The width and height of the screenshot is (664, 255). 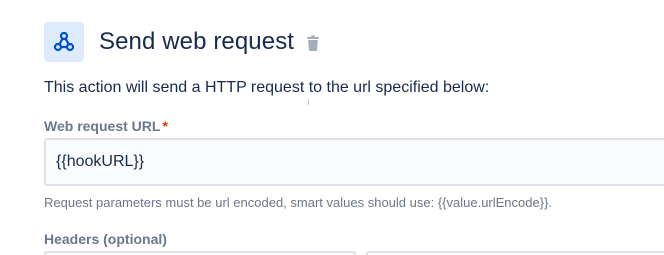 I want to click on url-label-text: Web request URL, so click(x=102, y=126).